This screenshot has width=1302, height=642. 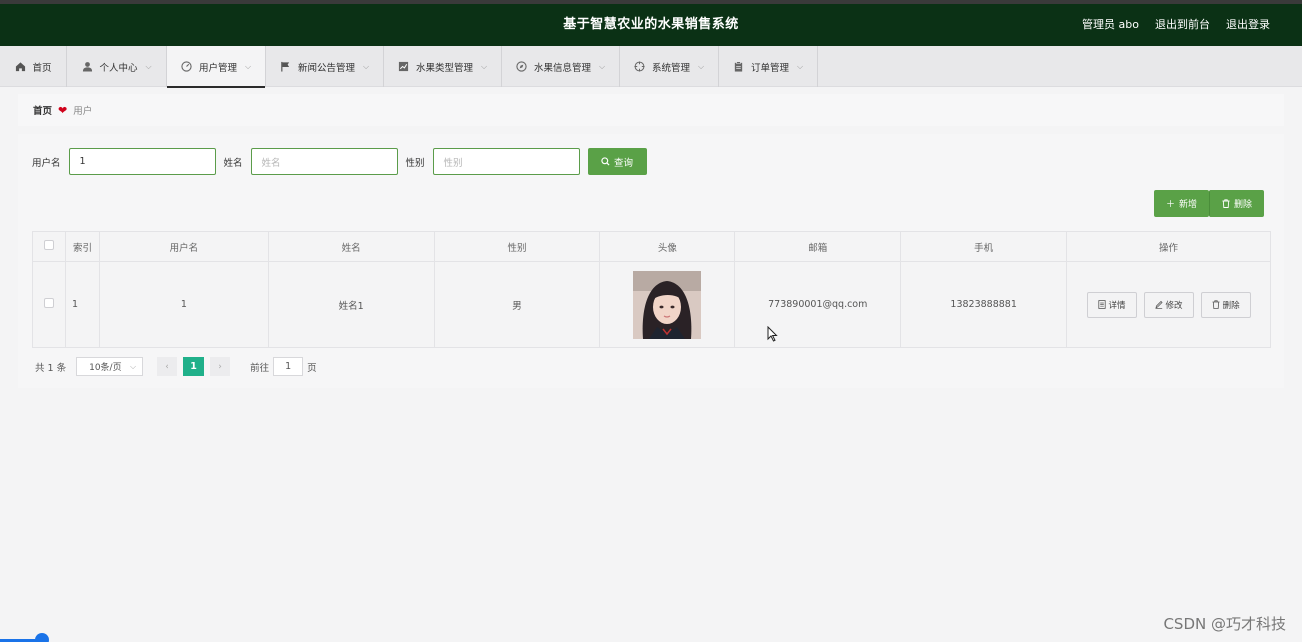 I want to click on logout-link: 退出登录, so click(x=1248, y=25).